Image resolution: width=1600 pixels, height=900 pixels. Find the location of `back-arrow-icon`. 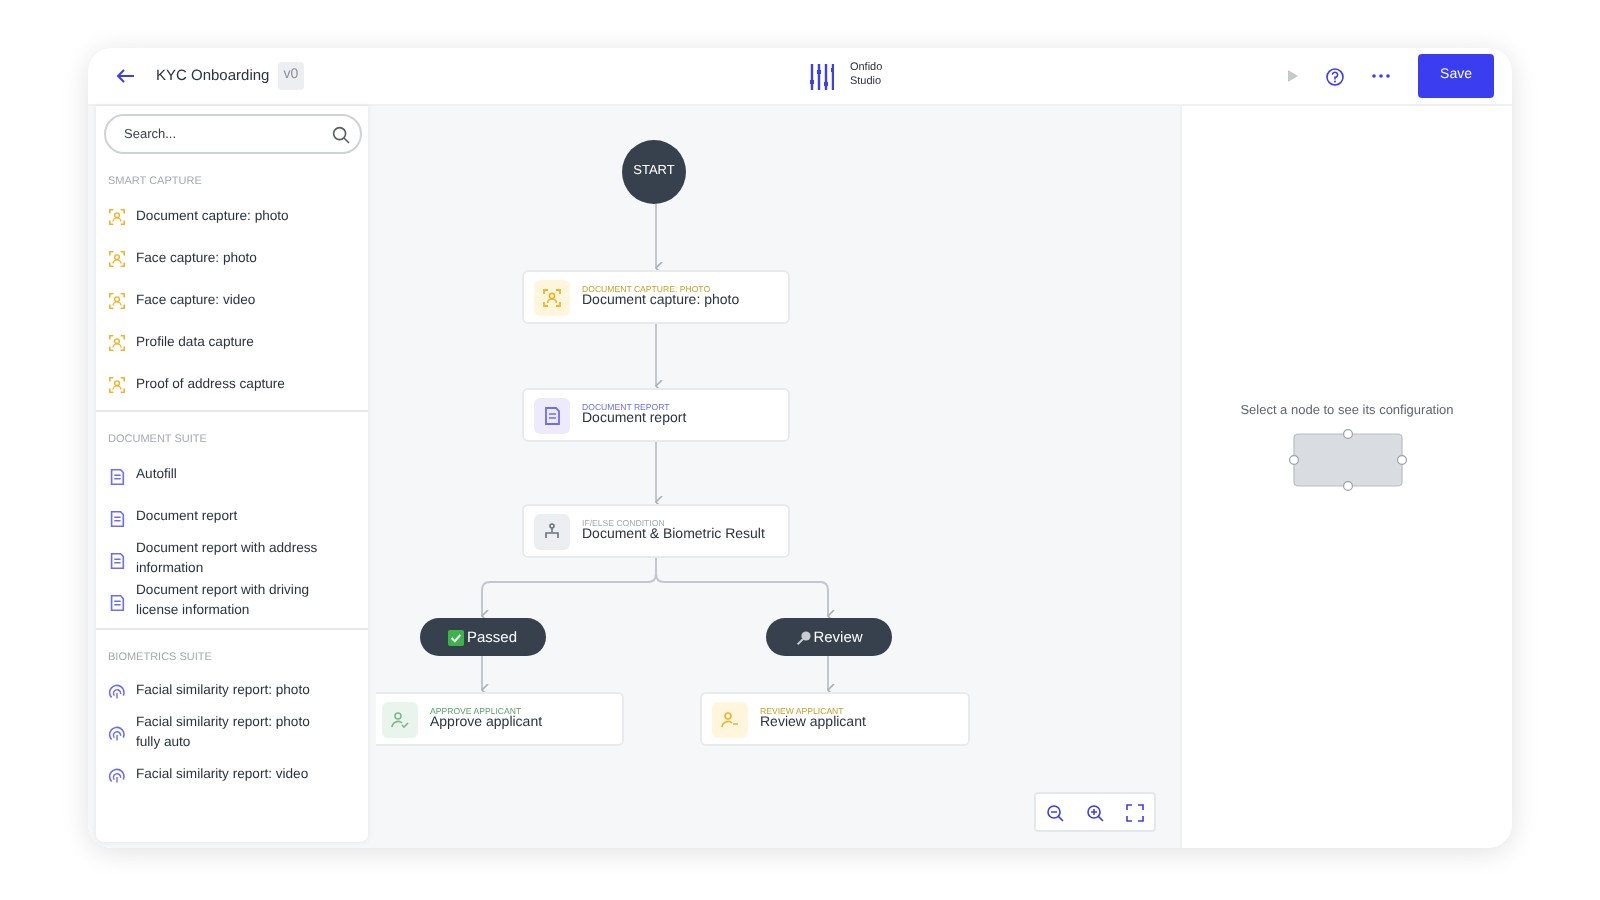

back-arrow-icon is located at coordinates (126, 76).